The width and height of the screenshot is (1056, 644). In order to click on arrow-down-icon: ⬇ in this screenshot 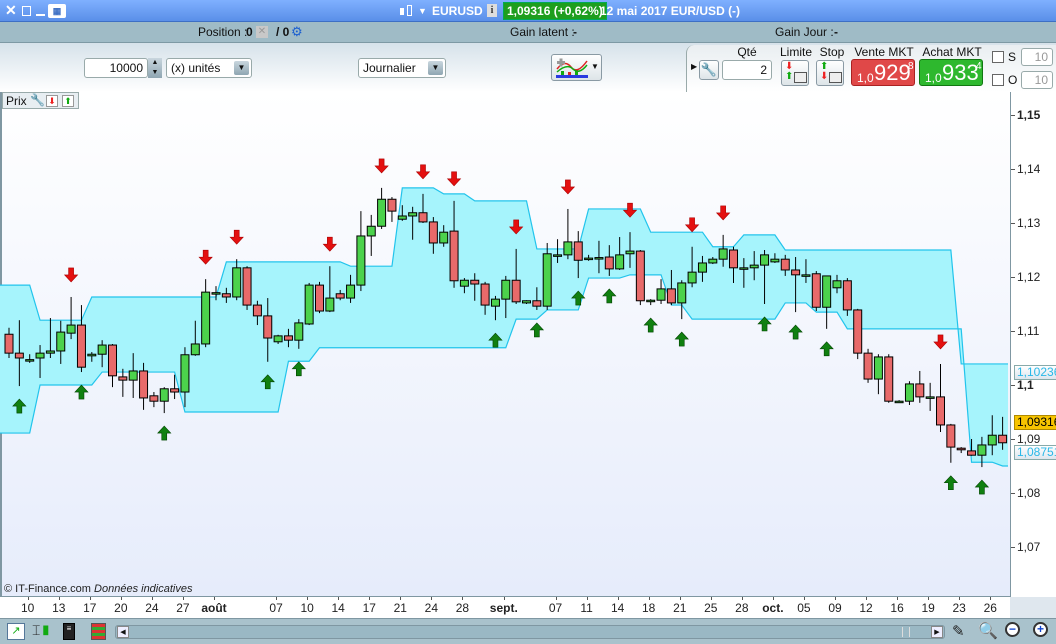, I will do `click(824, 76)`.